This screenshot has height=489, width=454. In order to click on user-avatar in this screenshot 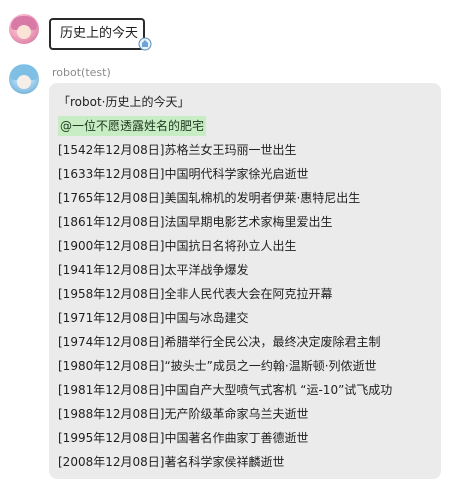, I will do `click(24, 29)`.